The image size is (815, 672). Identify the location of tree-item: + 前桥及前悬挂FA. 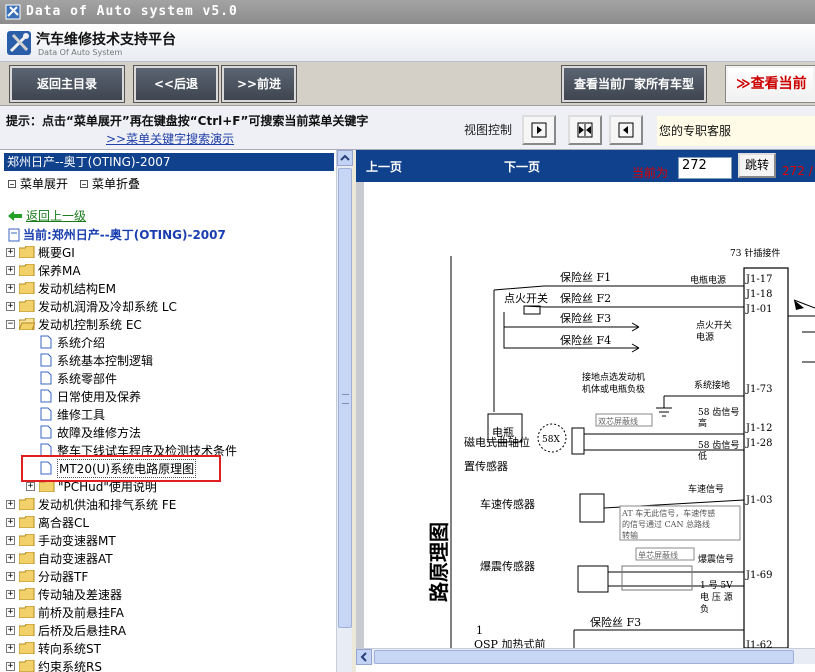
(65, 612).